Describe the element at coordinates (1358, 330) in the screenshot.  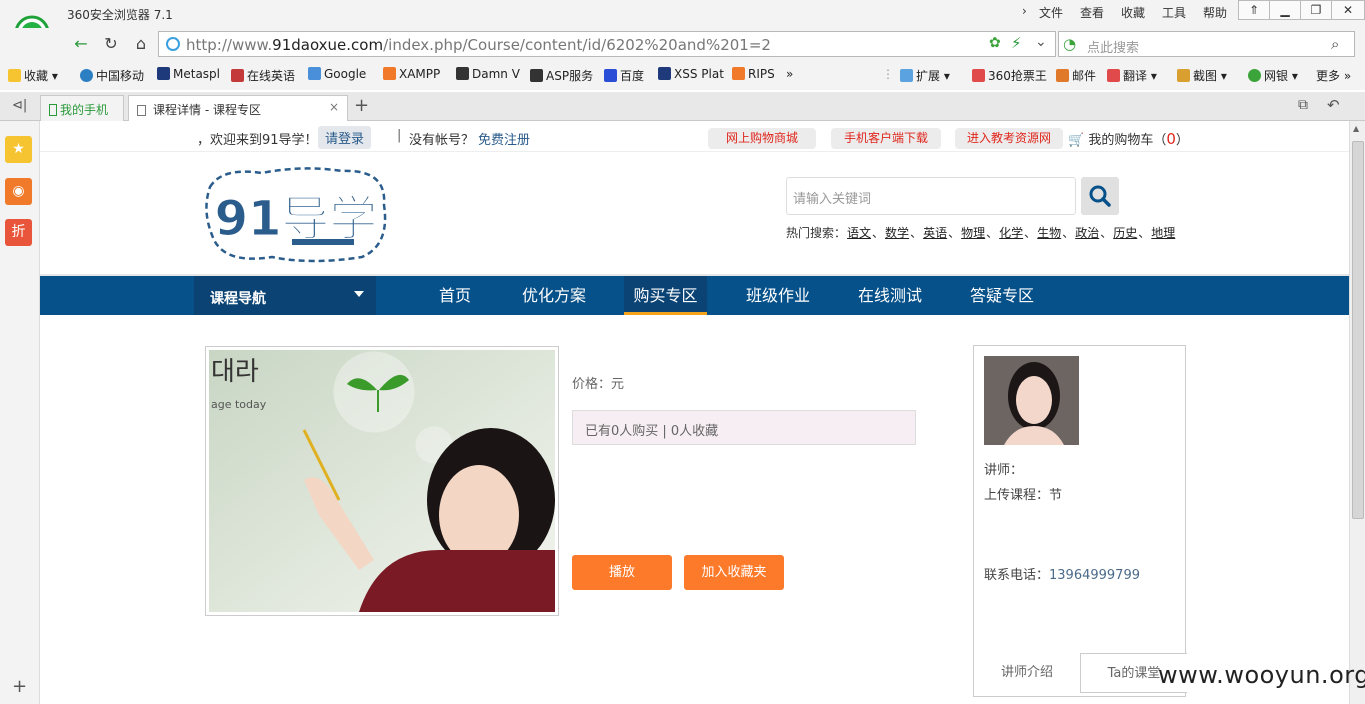
I see `scroll-thumb` at that location.